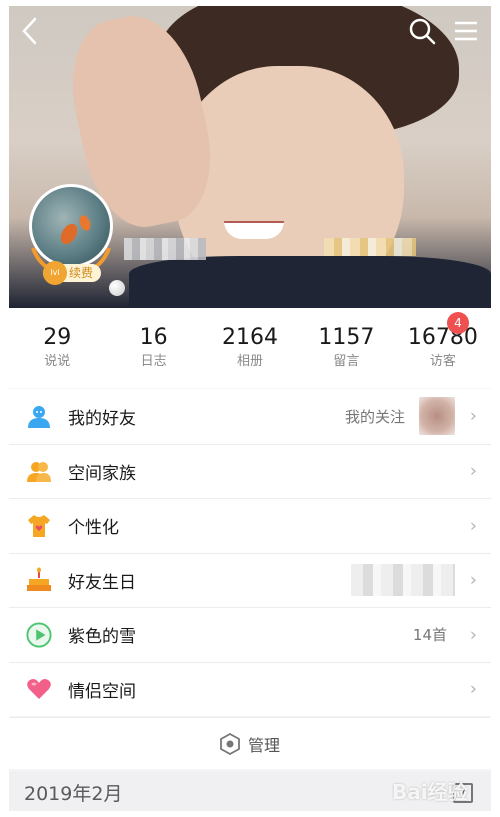 This screenshot has height=817, width=500. I want to click on stat-shuoshuo: 29 说说, so click(57, 348).